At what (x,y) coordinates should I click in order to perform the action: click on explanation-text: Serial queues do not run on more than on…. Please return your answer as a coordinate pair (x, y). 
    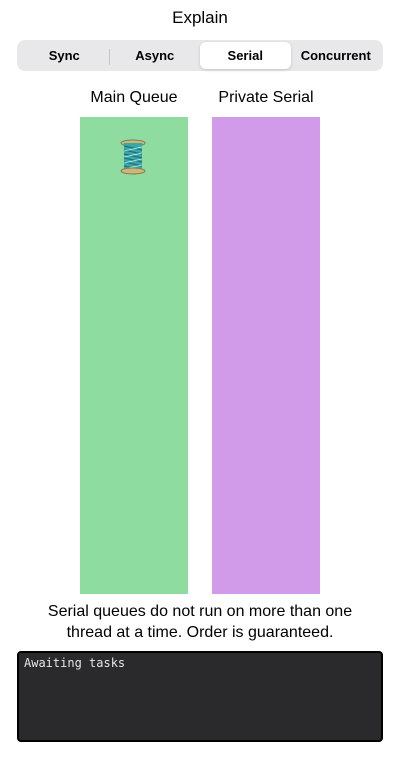
    Looking at the image, I should click on (200, 622).